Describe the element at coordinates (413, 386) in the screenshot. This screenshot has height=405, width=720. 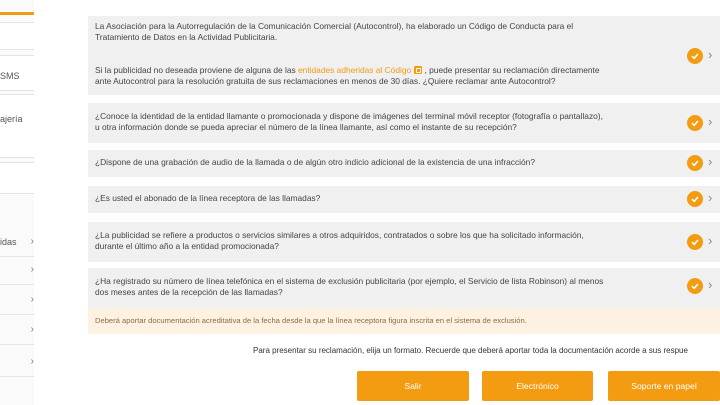
I see `exit-button: Salir` at that location.